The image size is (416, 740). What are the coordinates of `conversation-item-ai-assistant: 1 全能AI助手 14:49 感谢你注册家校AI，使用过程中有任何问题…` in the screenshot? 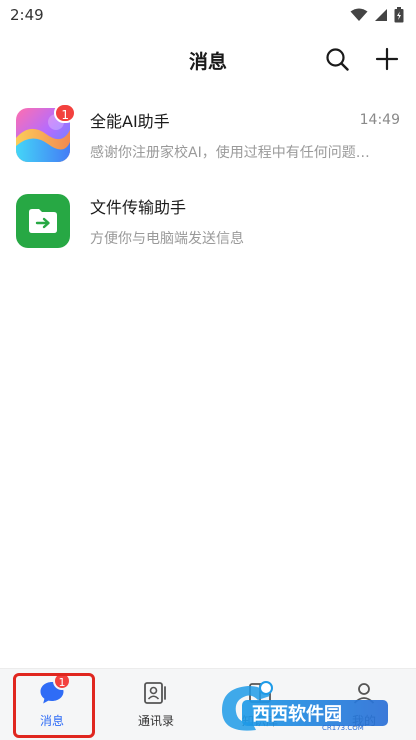 It's located at (208, 135).